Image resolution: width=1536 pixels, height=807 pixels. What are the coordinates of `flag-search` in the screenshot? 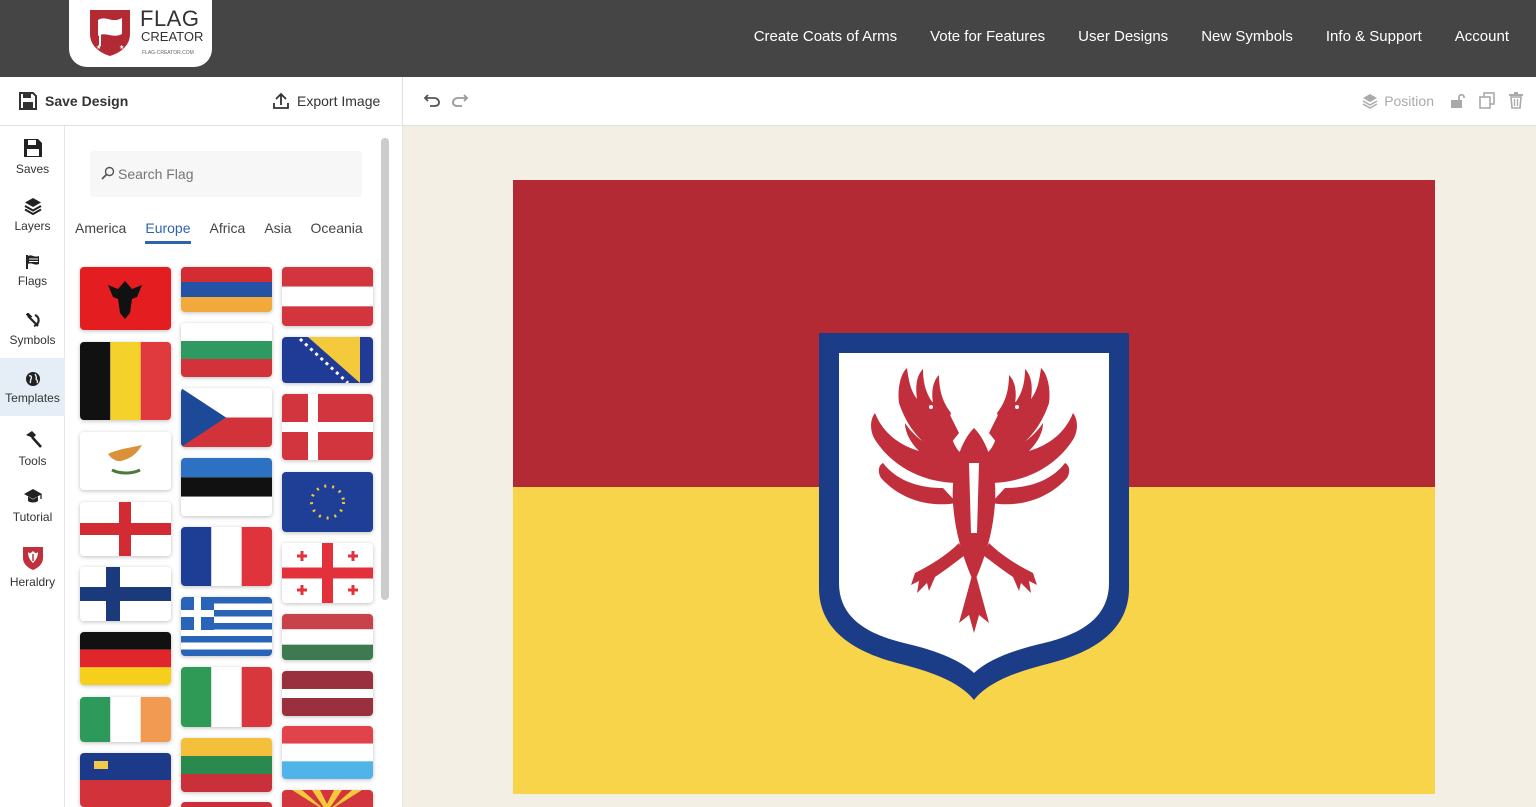 It's located at (226, 174).